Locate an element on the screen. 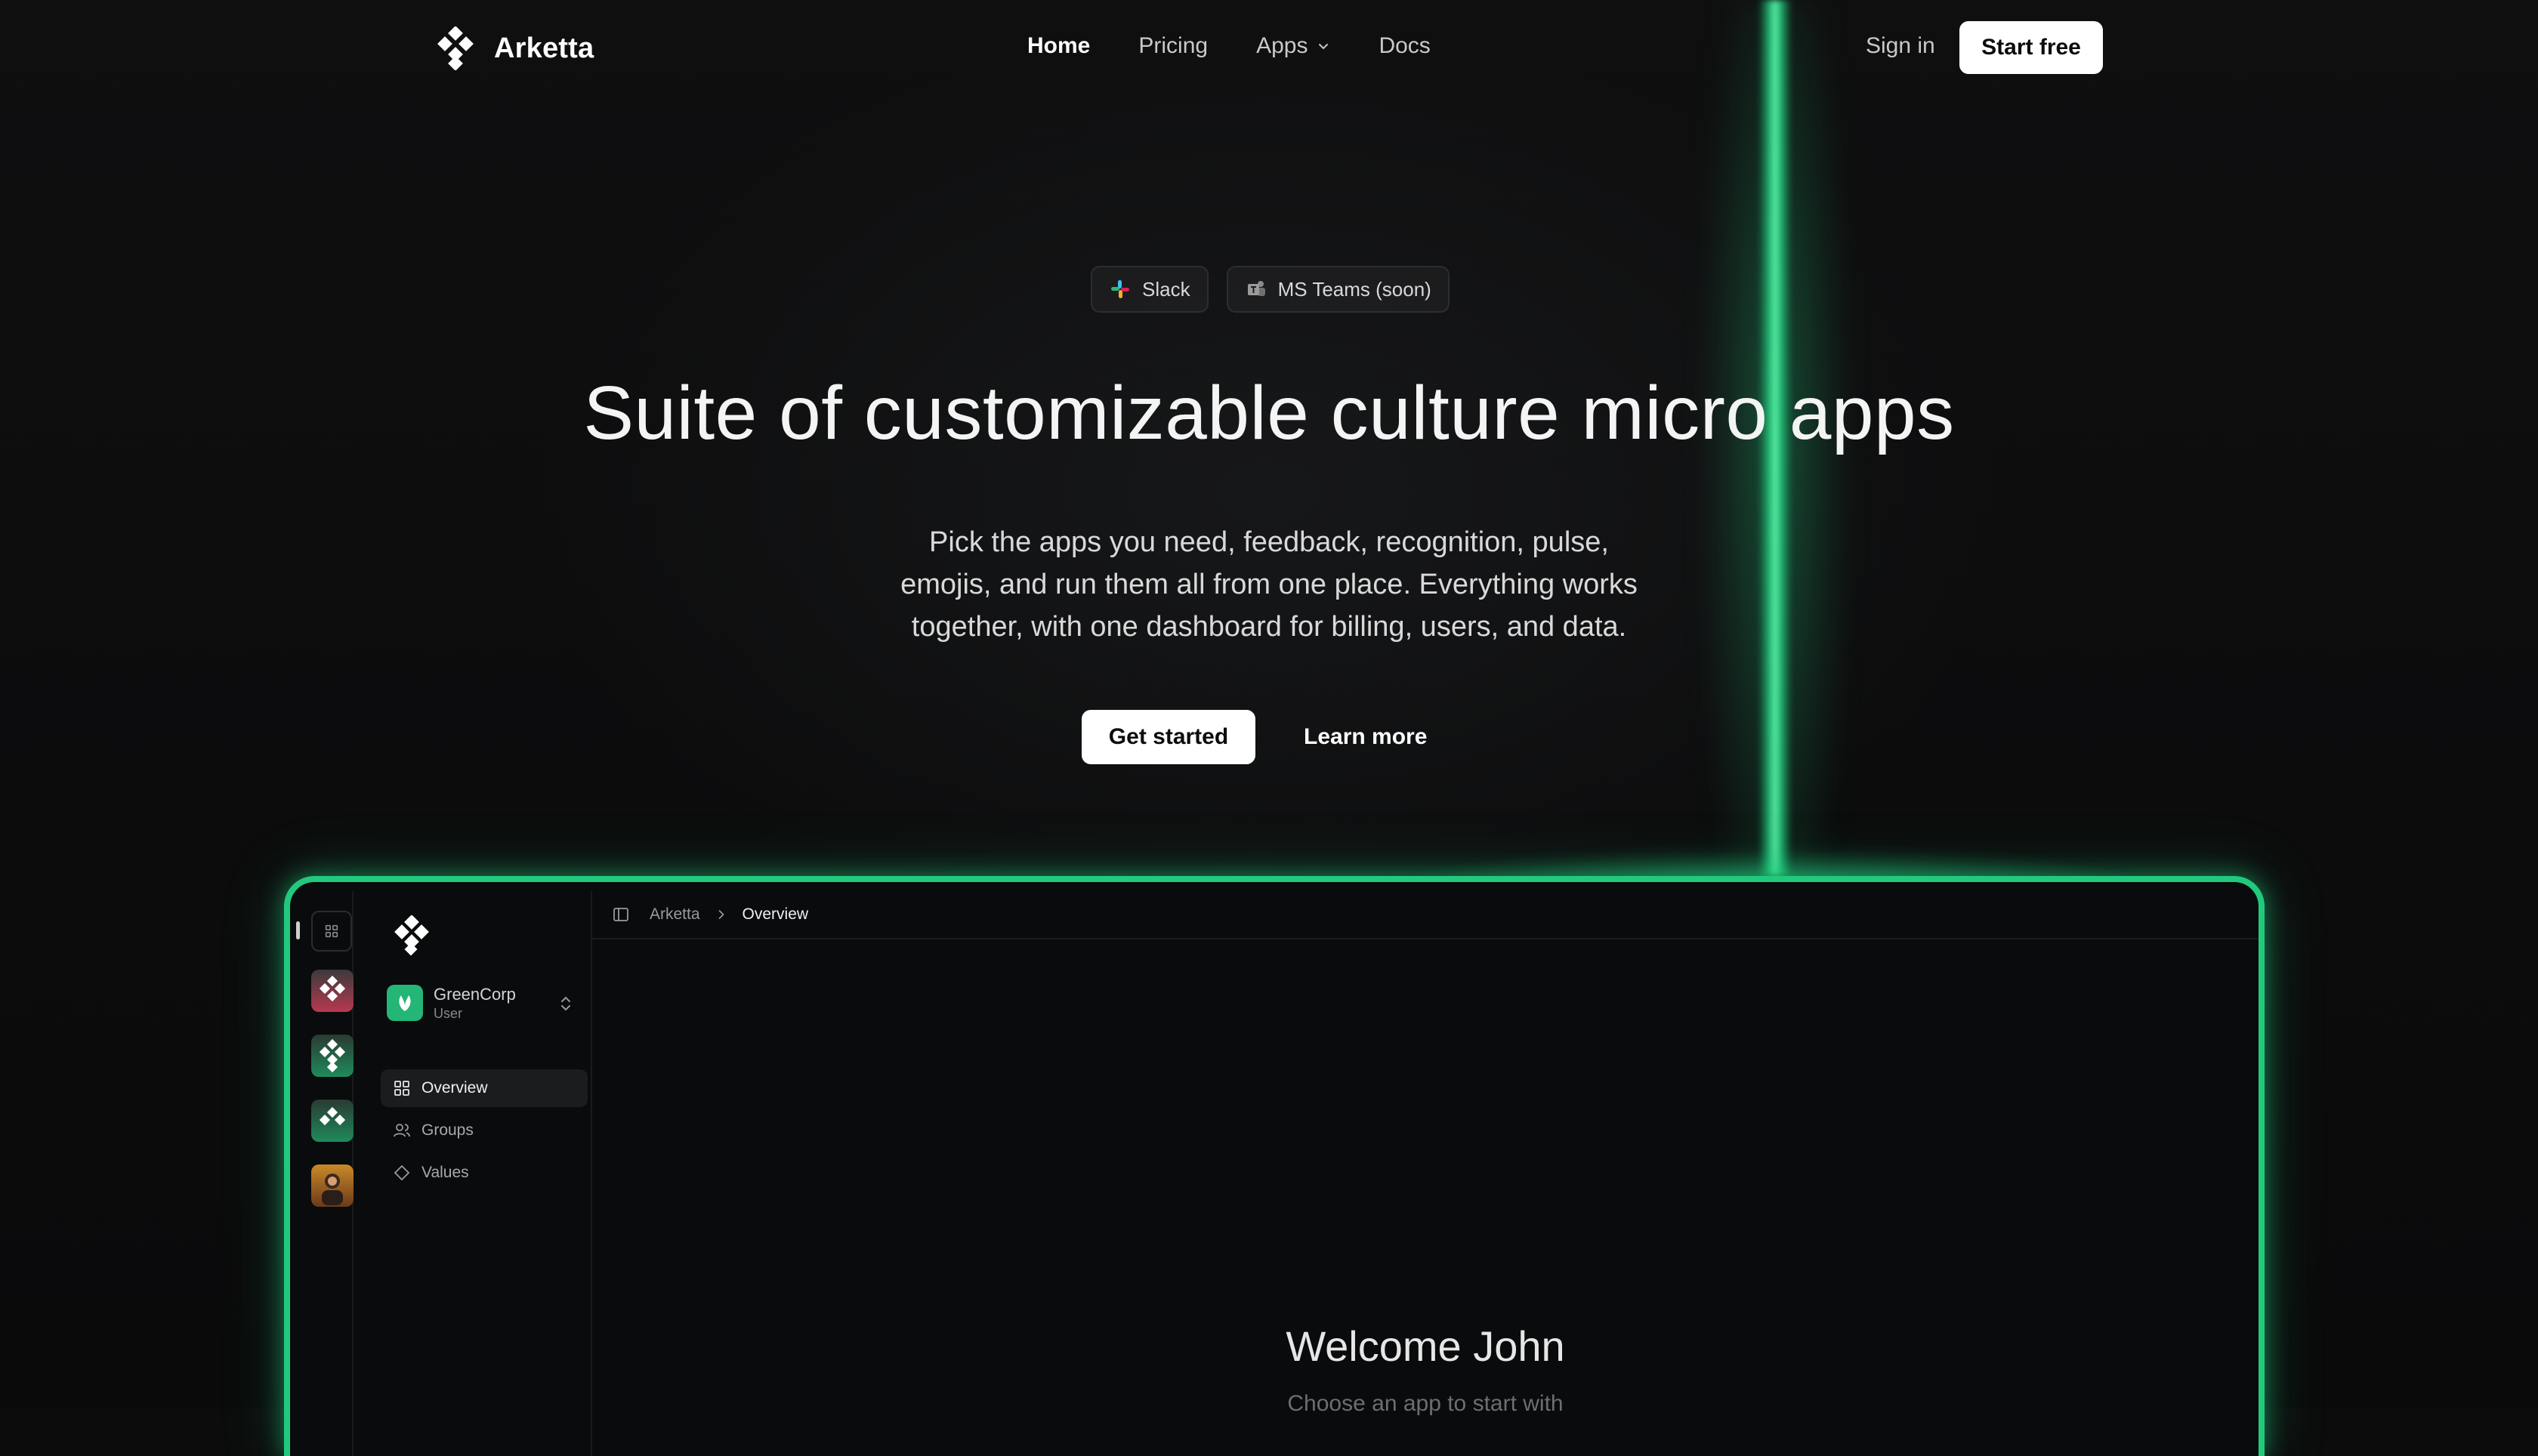 This screenshot has height=1456, width=2538. breadcrumb-current: Overview is located at coordinates (775, 914).